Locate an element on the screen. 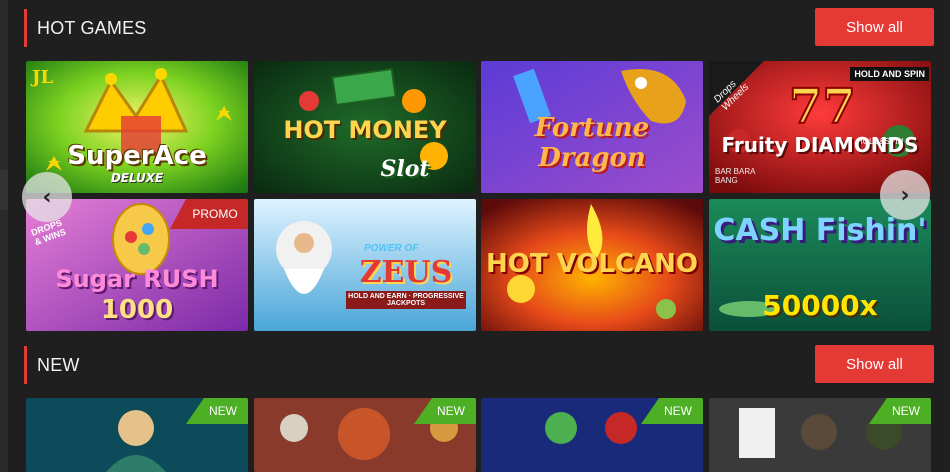 This screenshot has width=950, height=472. game-title: HOT VOLCANO is located at coordinates (592, 264).